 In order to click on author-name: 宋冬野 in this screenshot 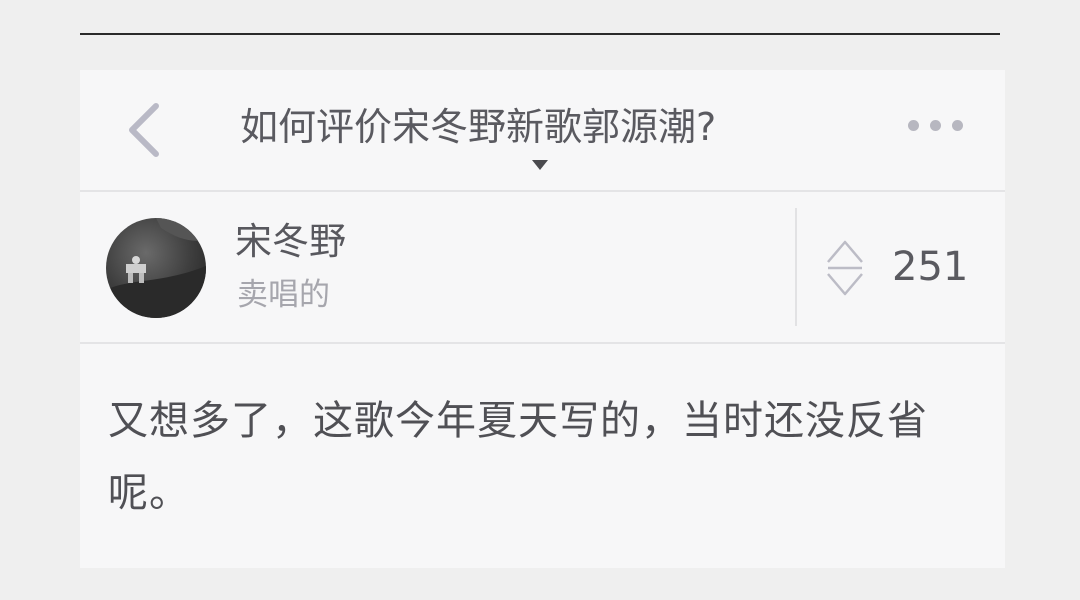, I will do `click(290, 242)`.